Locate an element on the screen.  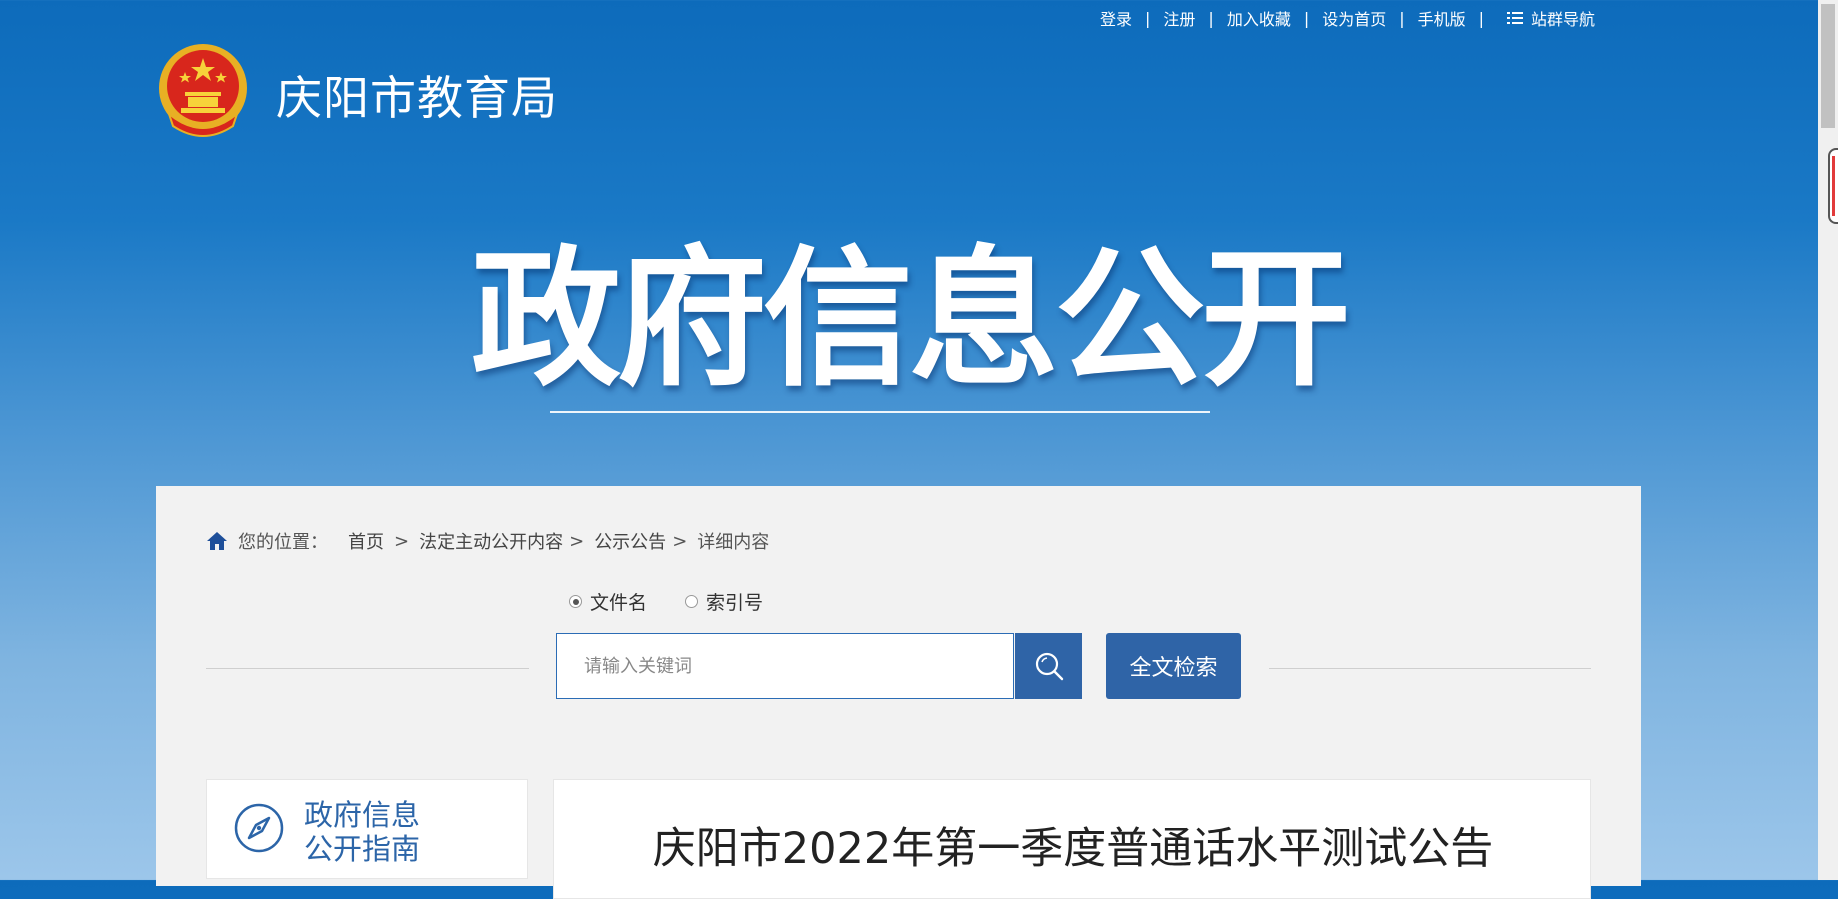
breadcrumb-prefix: 您的位置： is located at coordinates (283, 542).